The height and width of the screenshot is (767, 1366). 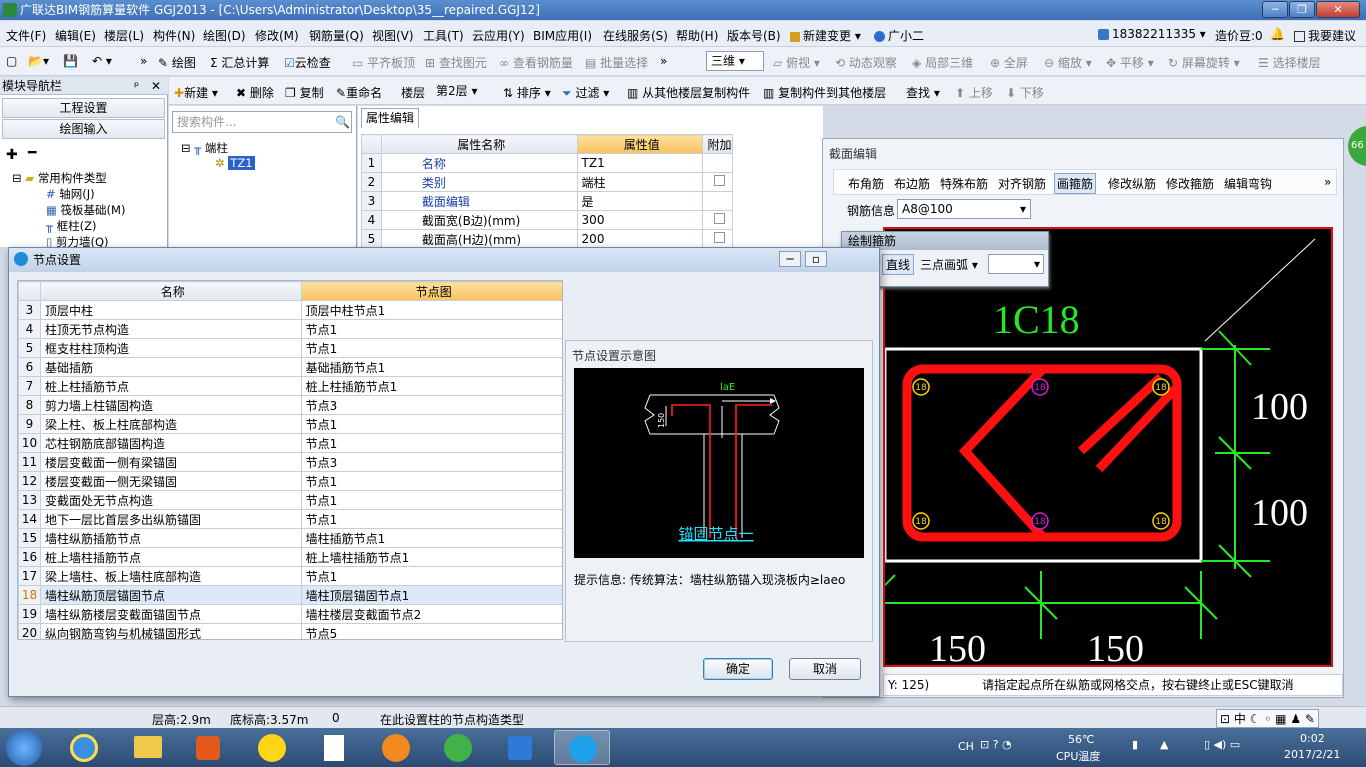 What do you see at coordinates (1009, 62) in the screenshot?
I see `full-screen-button: ⊕ 全屏` at bounding box center [1009, 62].